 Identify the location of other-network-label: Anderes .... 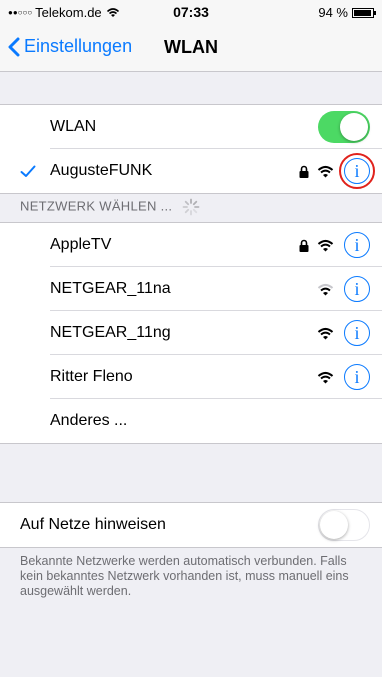
(89, 420).